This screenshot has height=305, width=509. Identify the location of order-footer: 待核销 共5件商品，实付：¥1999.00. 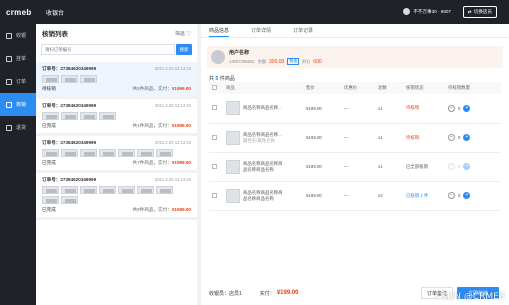
(116, 89).